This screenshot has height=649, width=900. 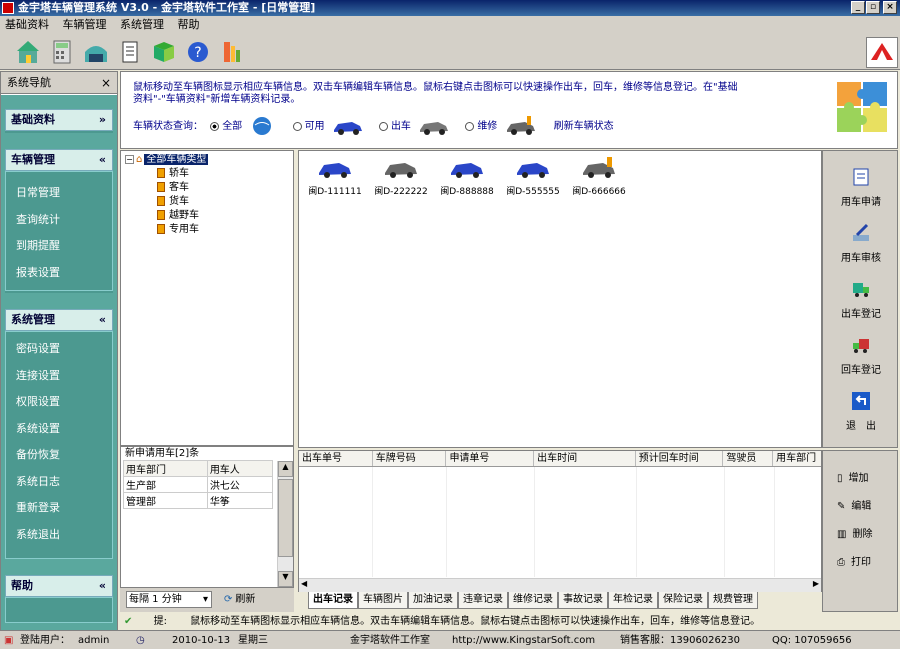 What do you see at coordinates (733, 600) in the screenshot?
I see `tab-fee-management: 规费管理` at bounding box center [733, 600].